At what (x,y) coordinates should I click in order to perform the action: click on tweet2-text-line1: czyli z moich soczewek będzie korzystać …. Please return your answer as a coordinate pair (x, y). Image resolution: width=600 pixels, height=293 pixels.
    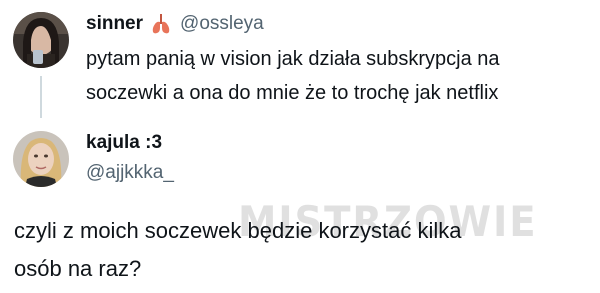
    Looking at the image, I should click on (238, 230).